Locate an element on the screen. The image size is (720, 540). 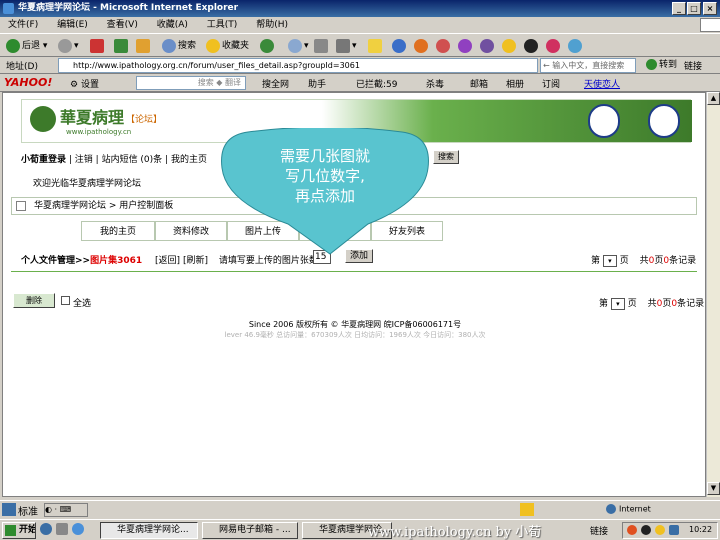
edit-button: ▾ is located at coordinates (346, 46).